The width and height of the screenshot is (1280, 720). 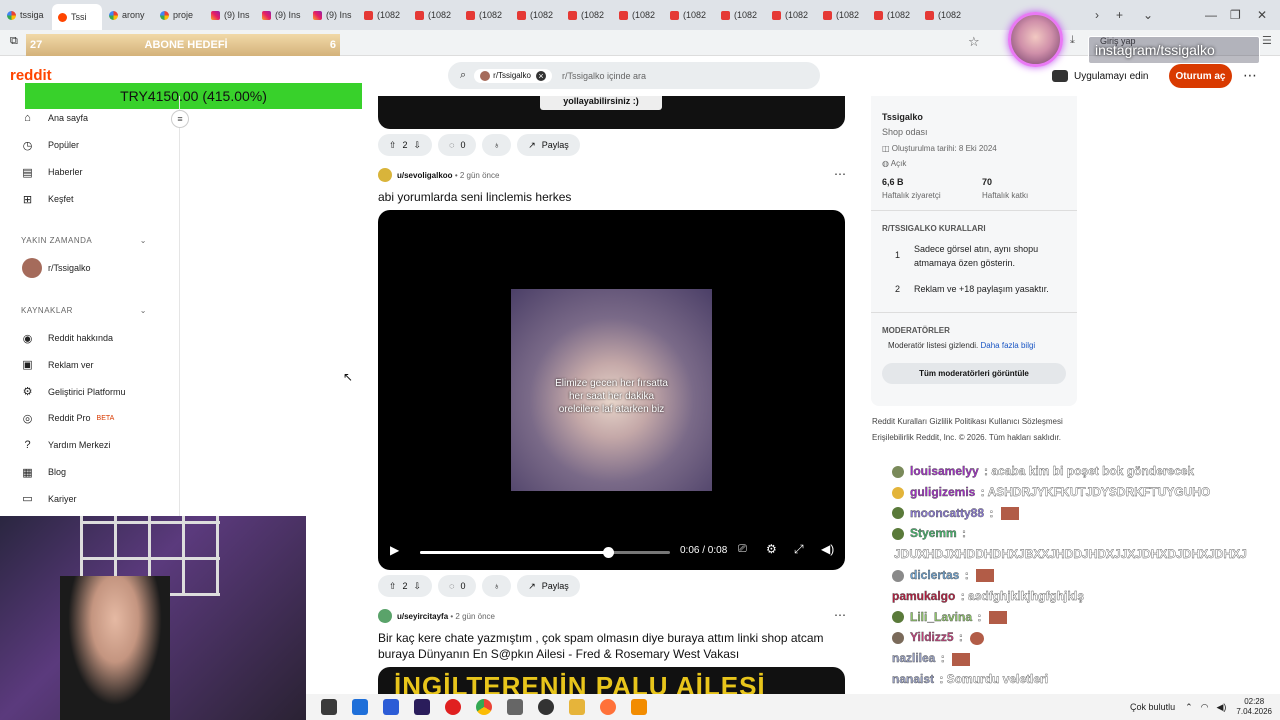 What do you see at coordinates (66, 445) in the screenshot?
I see `resource-item: ? Yardım Merkezi` at bounding box center [66, 445].